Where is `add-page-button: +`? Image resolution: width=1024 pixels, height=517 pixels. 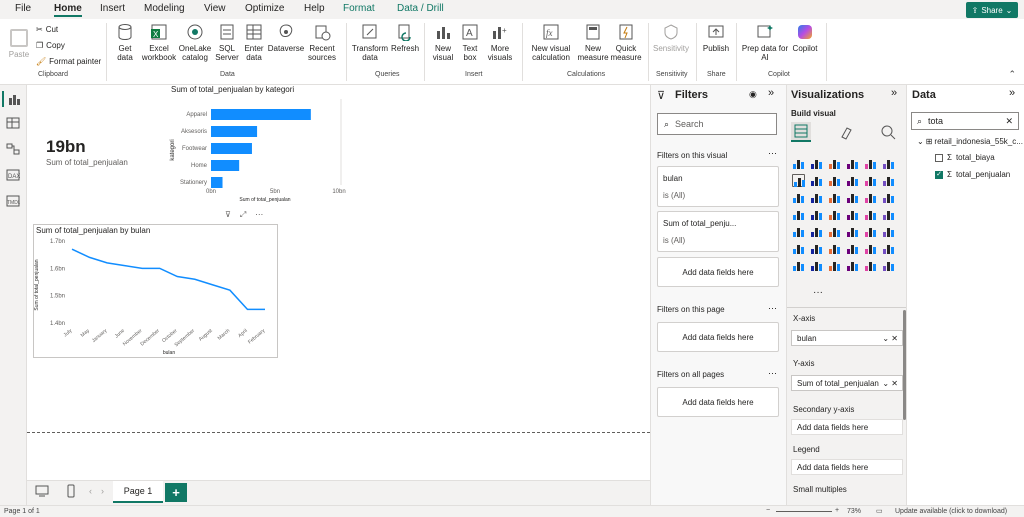
add-page-button: + is located at coordinates (176, 492).